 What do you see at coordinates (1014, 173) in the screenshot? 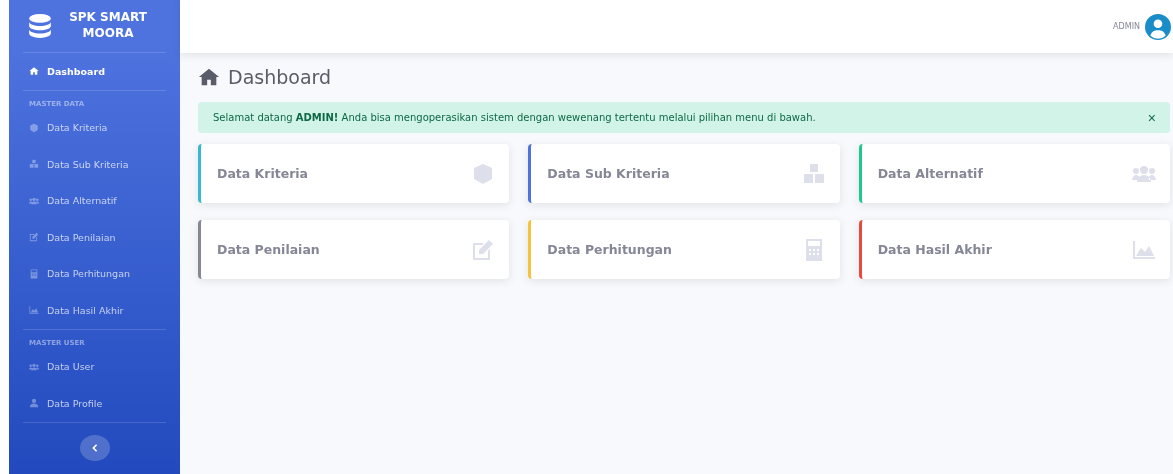
I see `menu-card: Data Alternatif` at bounding box center [1014, 173].